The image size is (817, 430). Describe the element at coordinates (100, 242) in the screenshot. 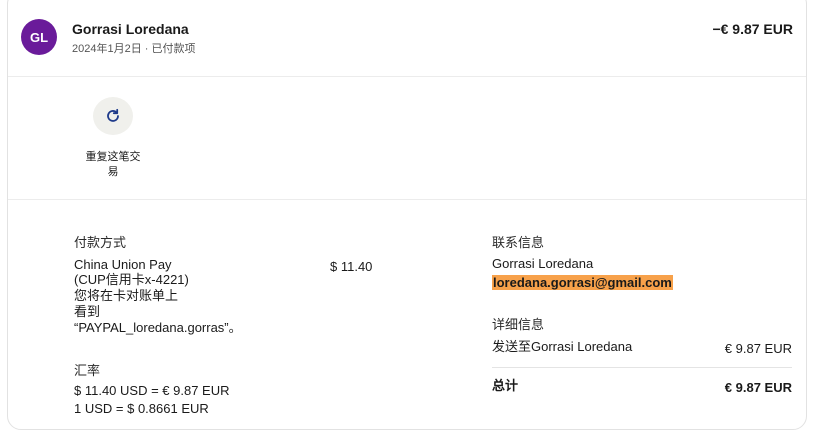

I see `payment-method-heading: 付款方式` at that location.